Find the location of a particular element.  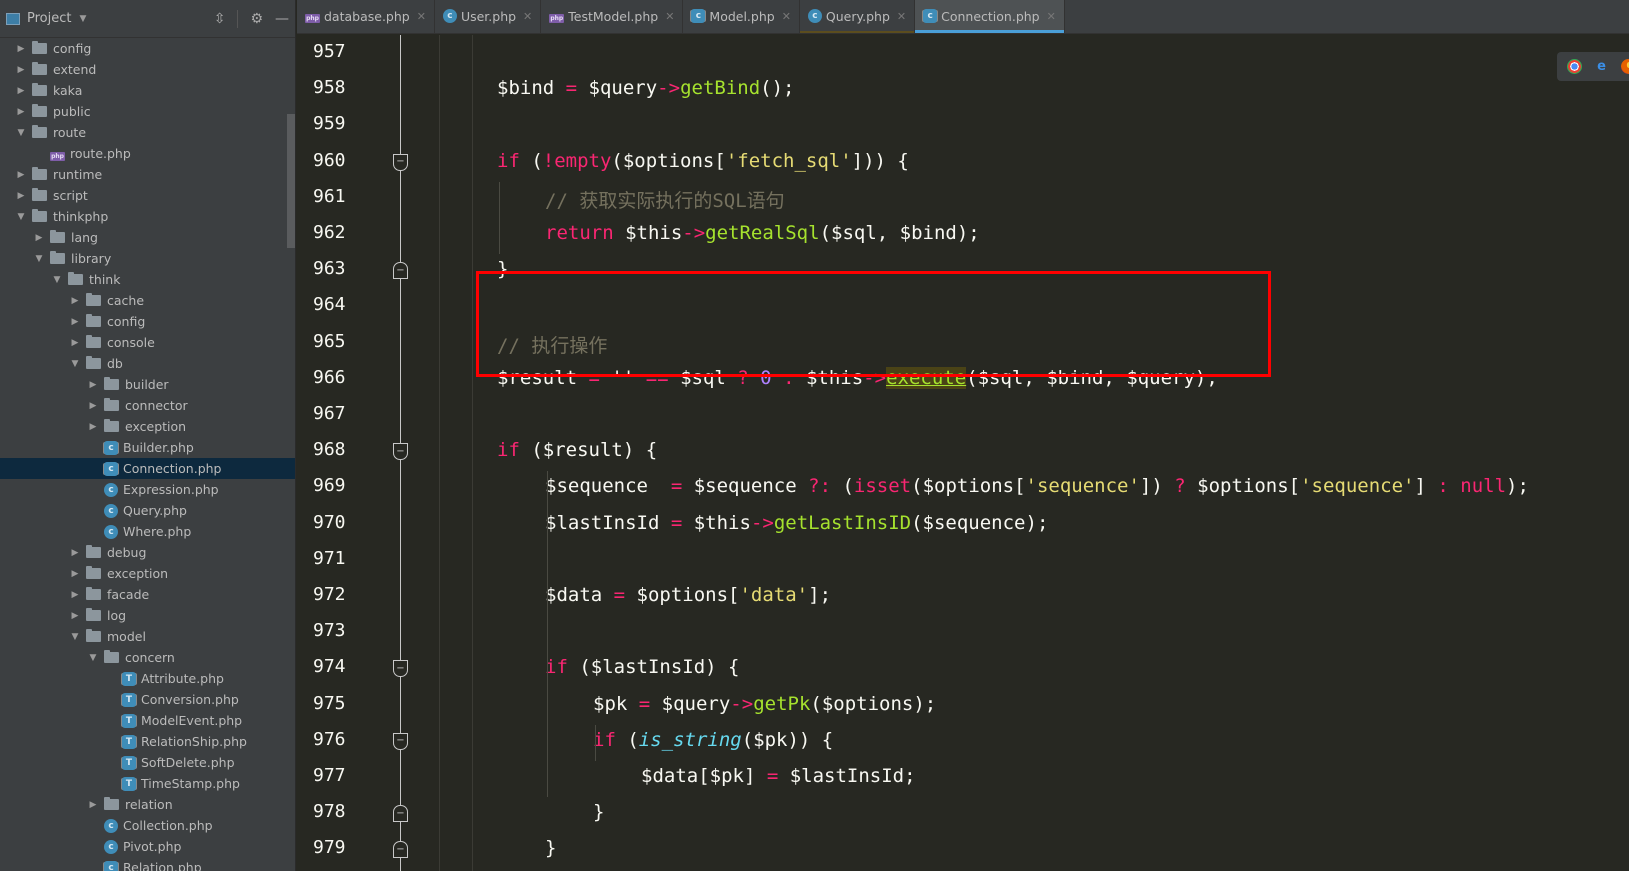

tree-file: c Query.php is located at coordinates (147, 510).